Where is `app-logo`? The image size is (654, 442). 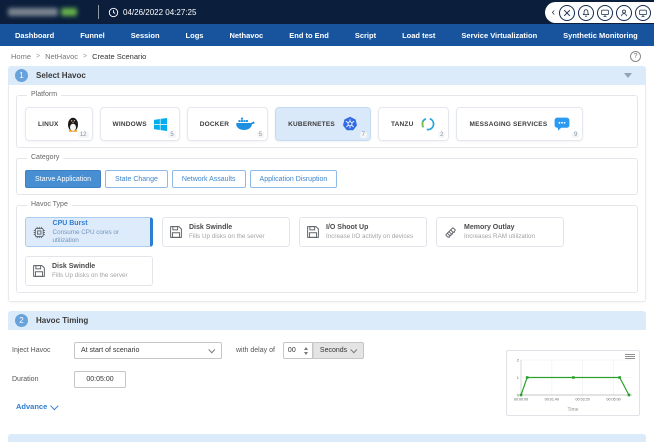 app-logo is located at coordinates (51, 12).